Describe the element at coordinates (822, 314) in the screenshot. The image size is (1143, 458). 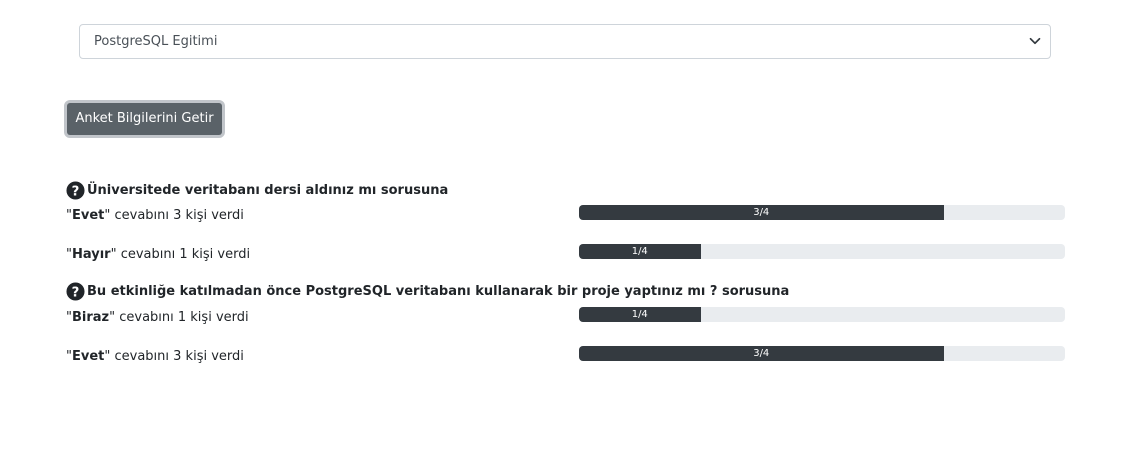
I see `progress-track-2-1: 1/4` at that location.